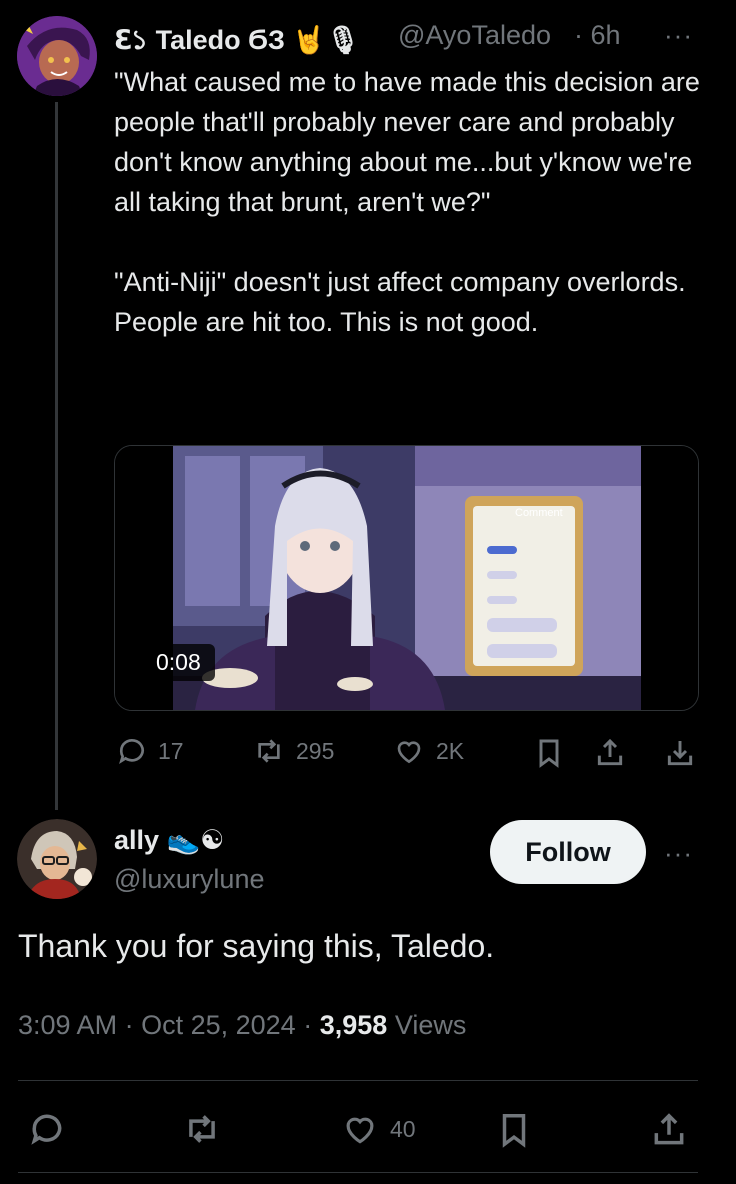 The width and height of the screenshot is (736, 1184). I want to click on like-button: 40, so click(378, 1129).